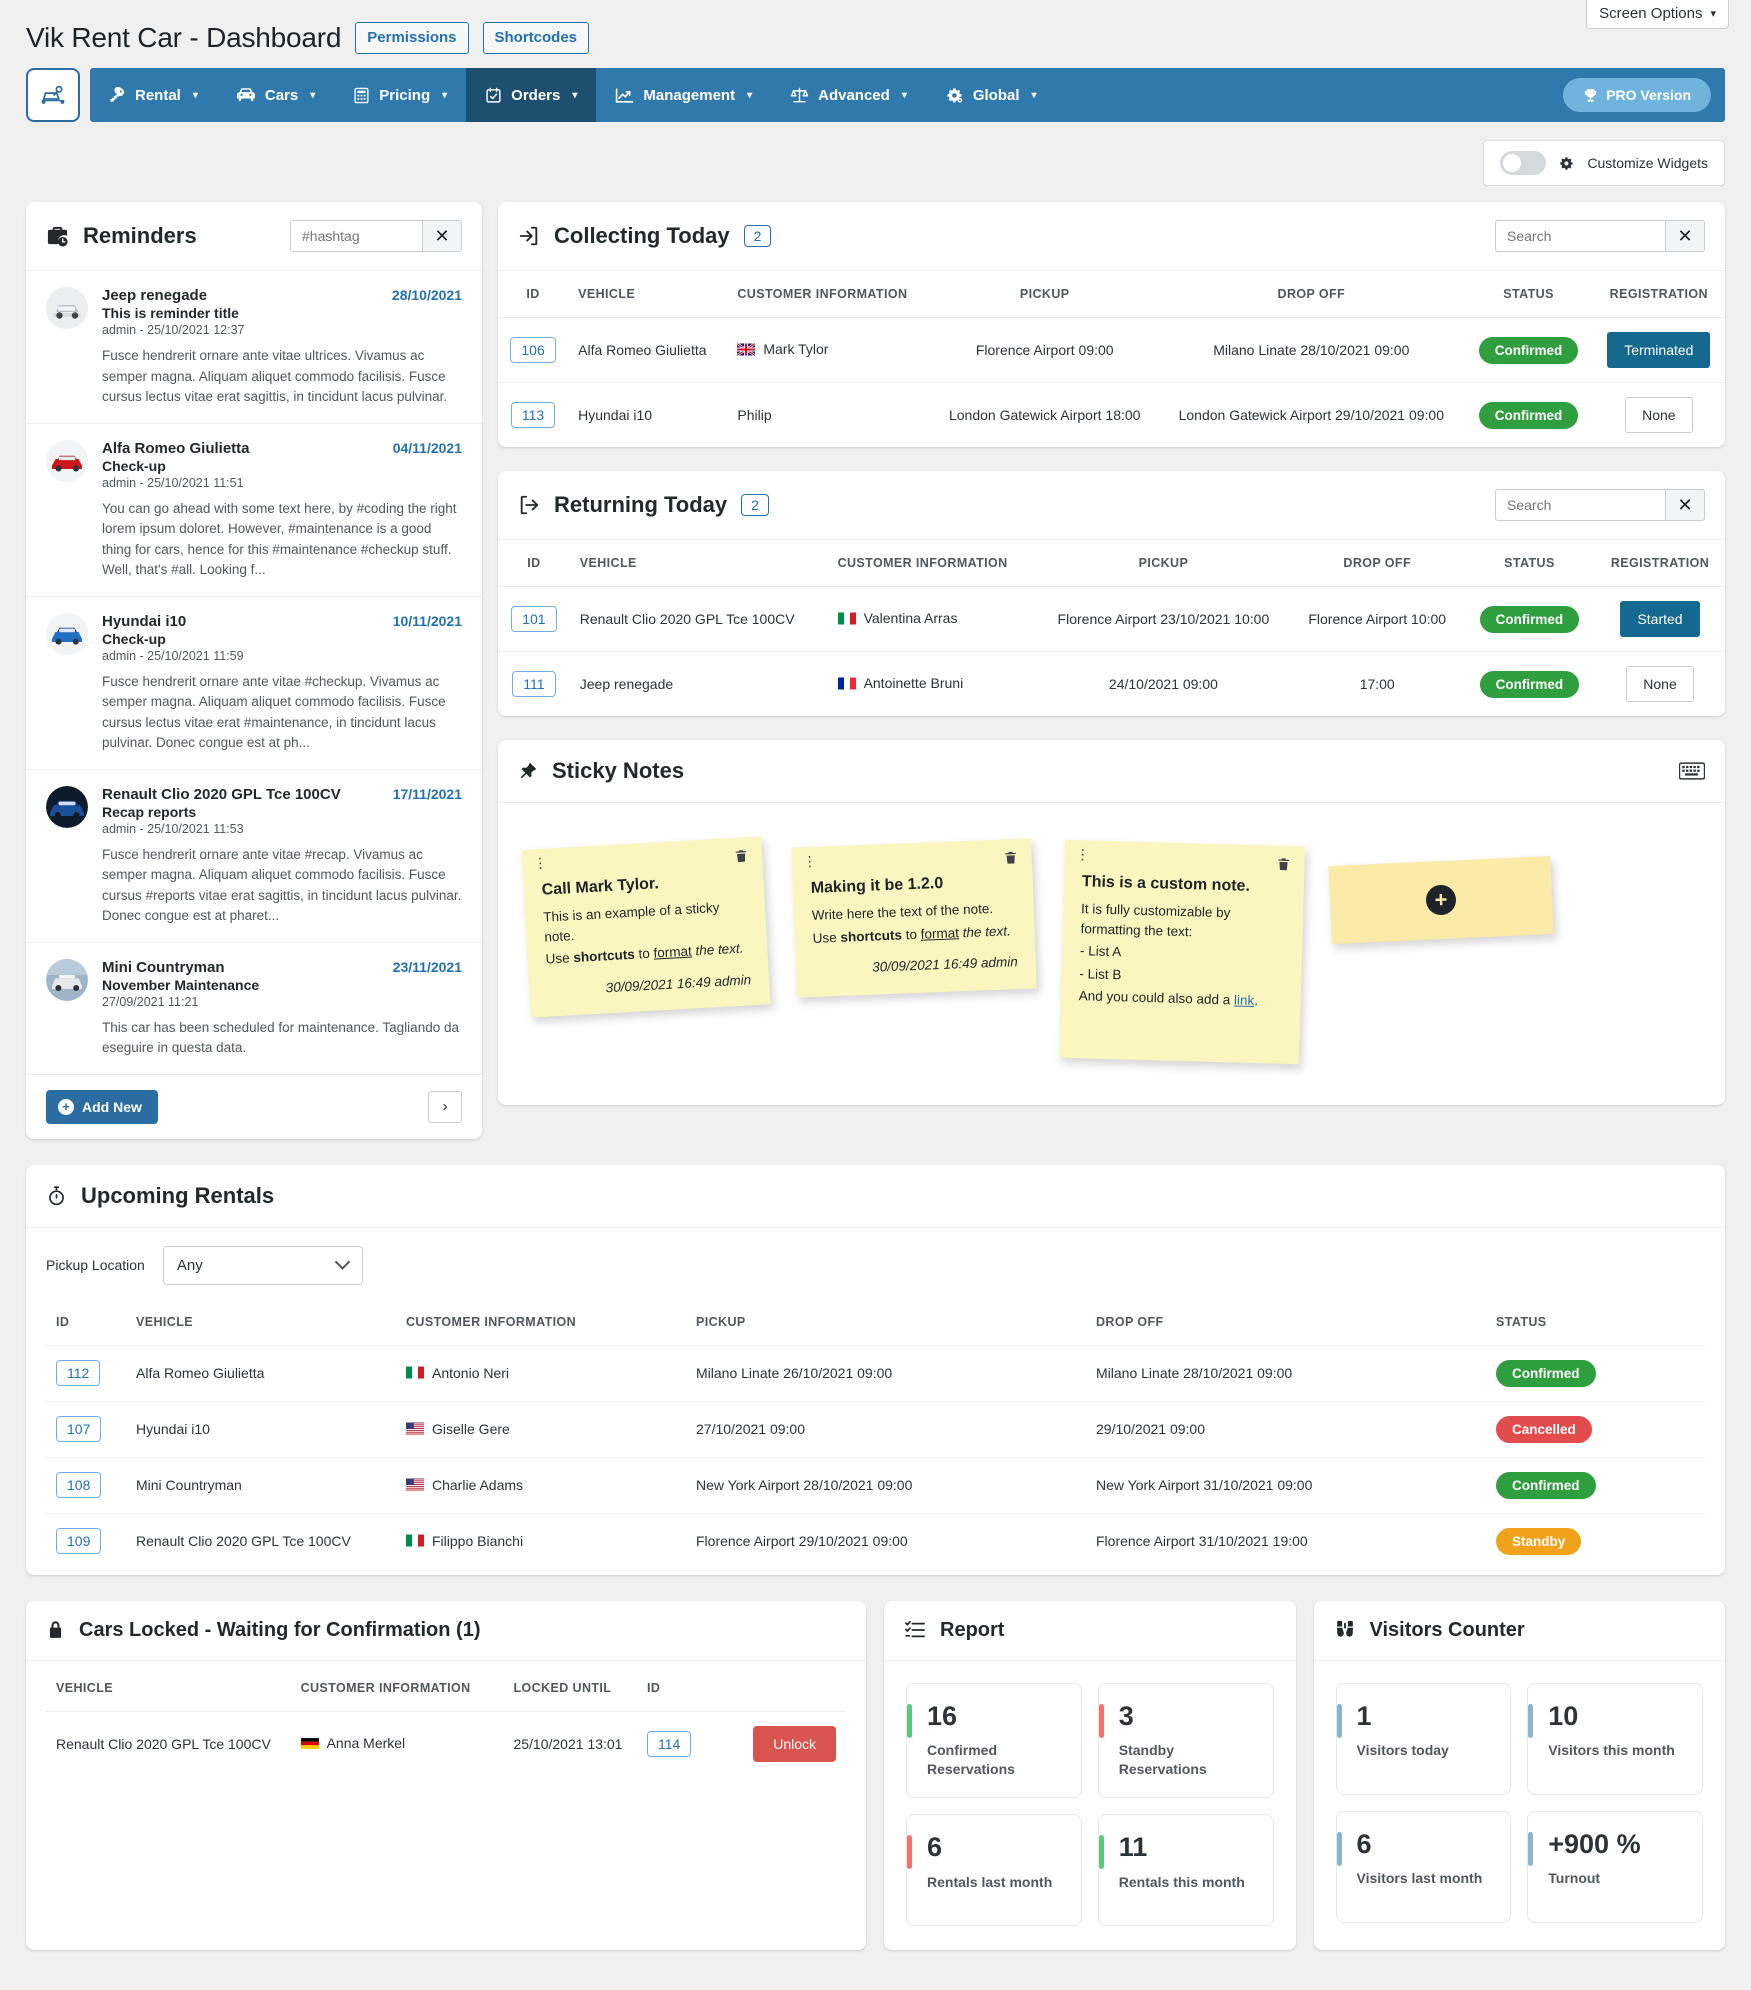 Image resolution: width=1751 pixels, height=1990 pixels. What do you see at coordinates (79, 1485) in the screenshot?
I see `order-id-chip: 108` at bounding box center [79, 1485].